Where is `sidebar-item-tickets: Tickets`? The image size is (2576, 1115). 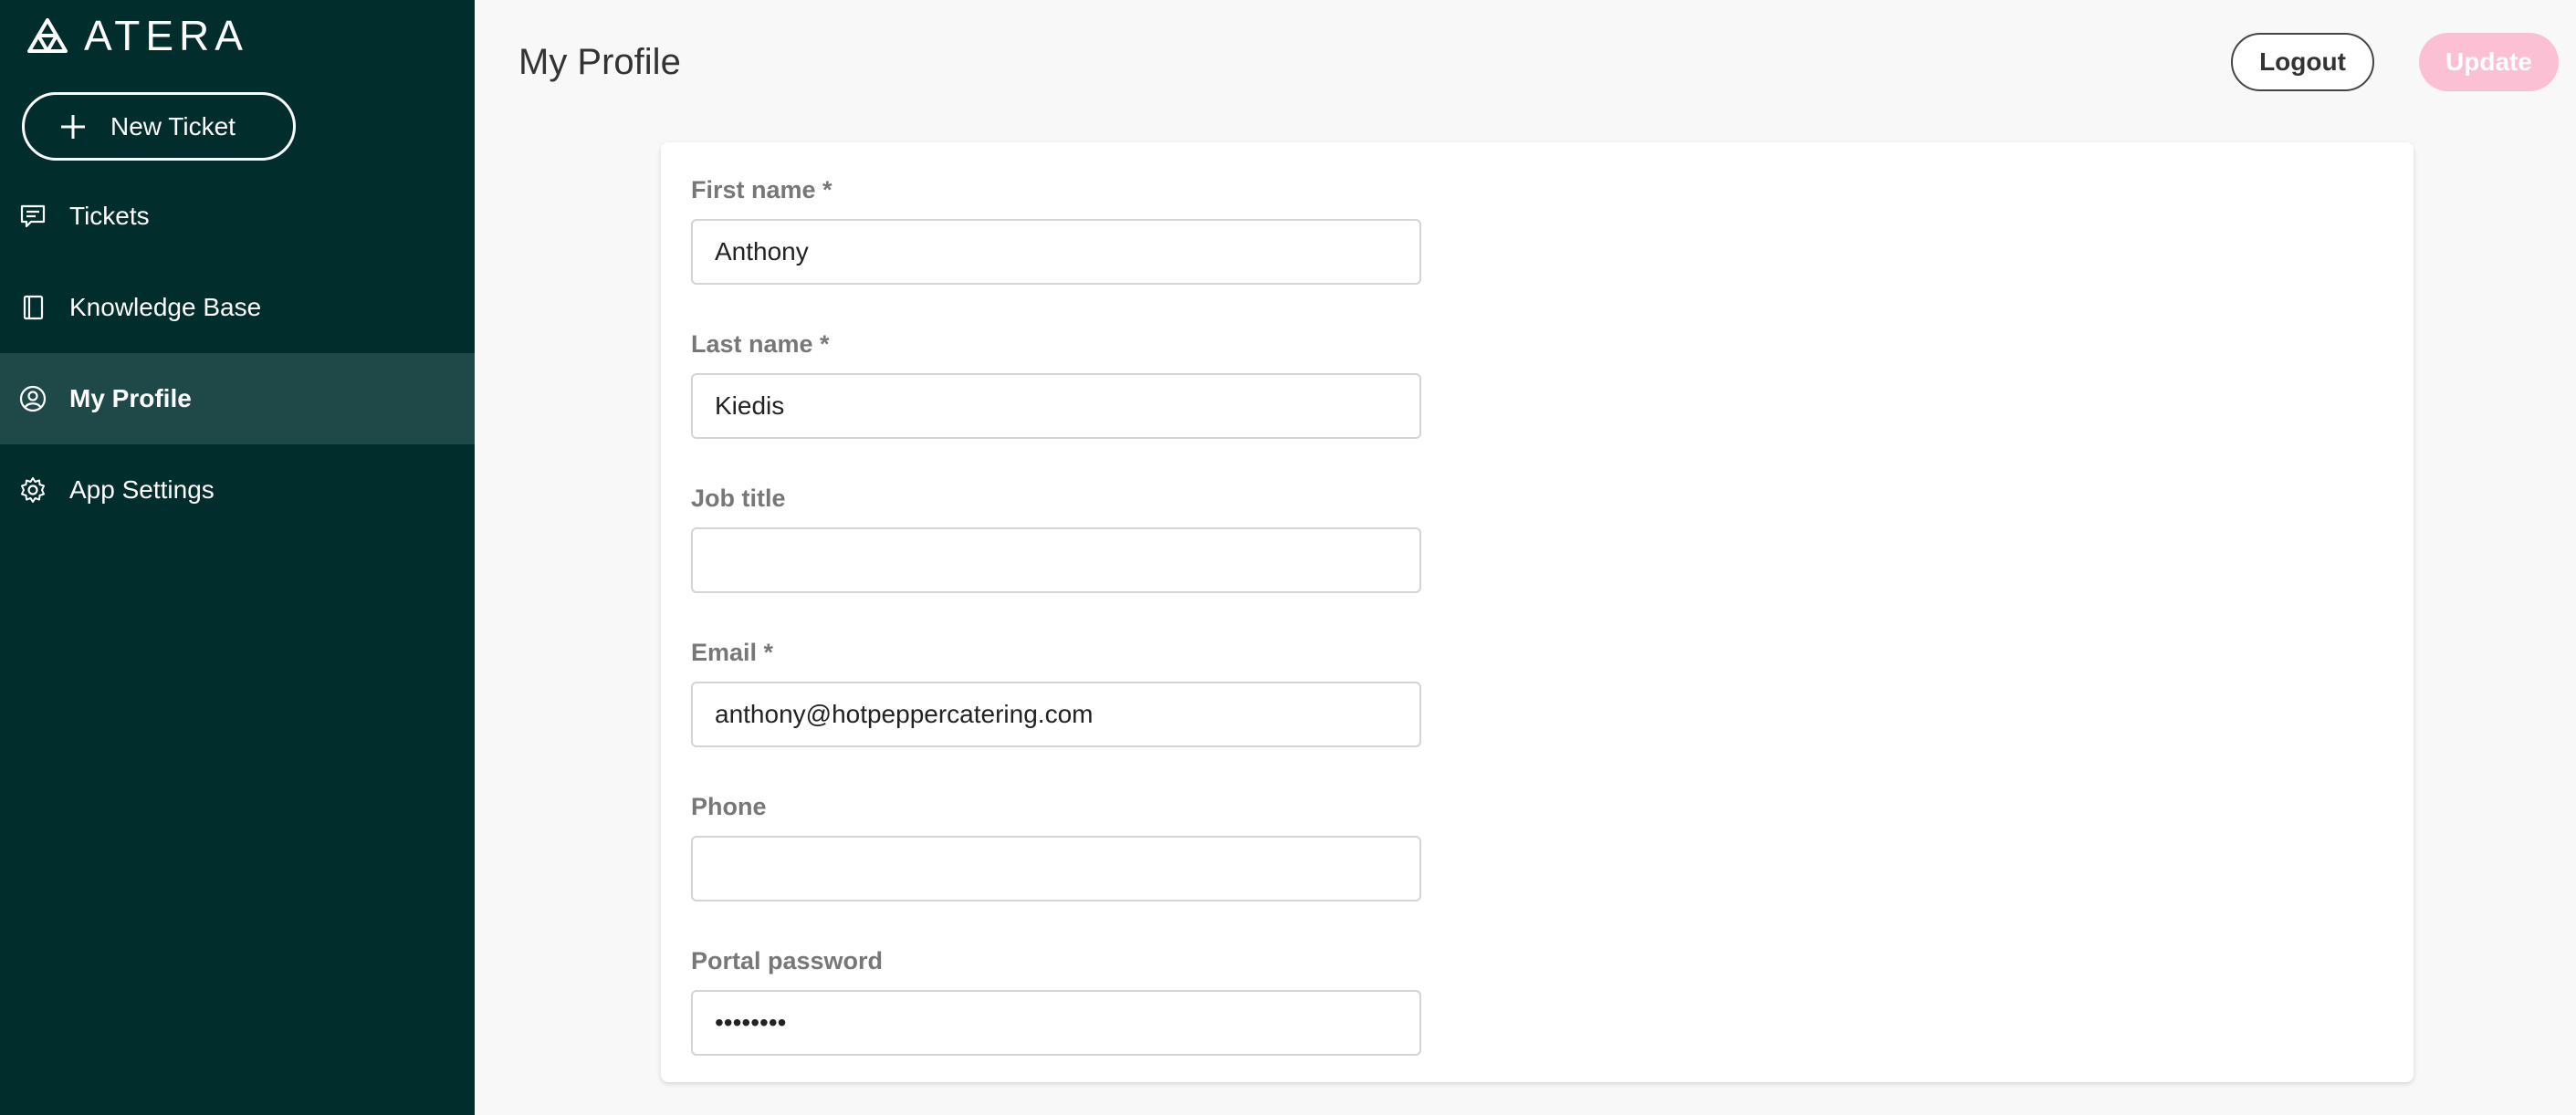
sidebar-item-tickets: Tickets is located at coordinates (238, 216).